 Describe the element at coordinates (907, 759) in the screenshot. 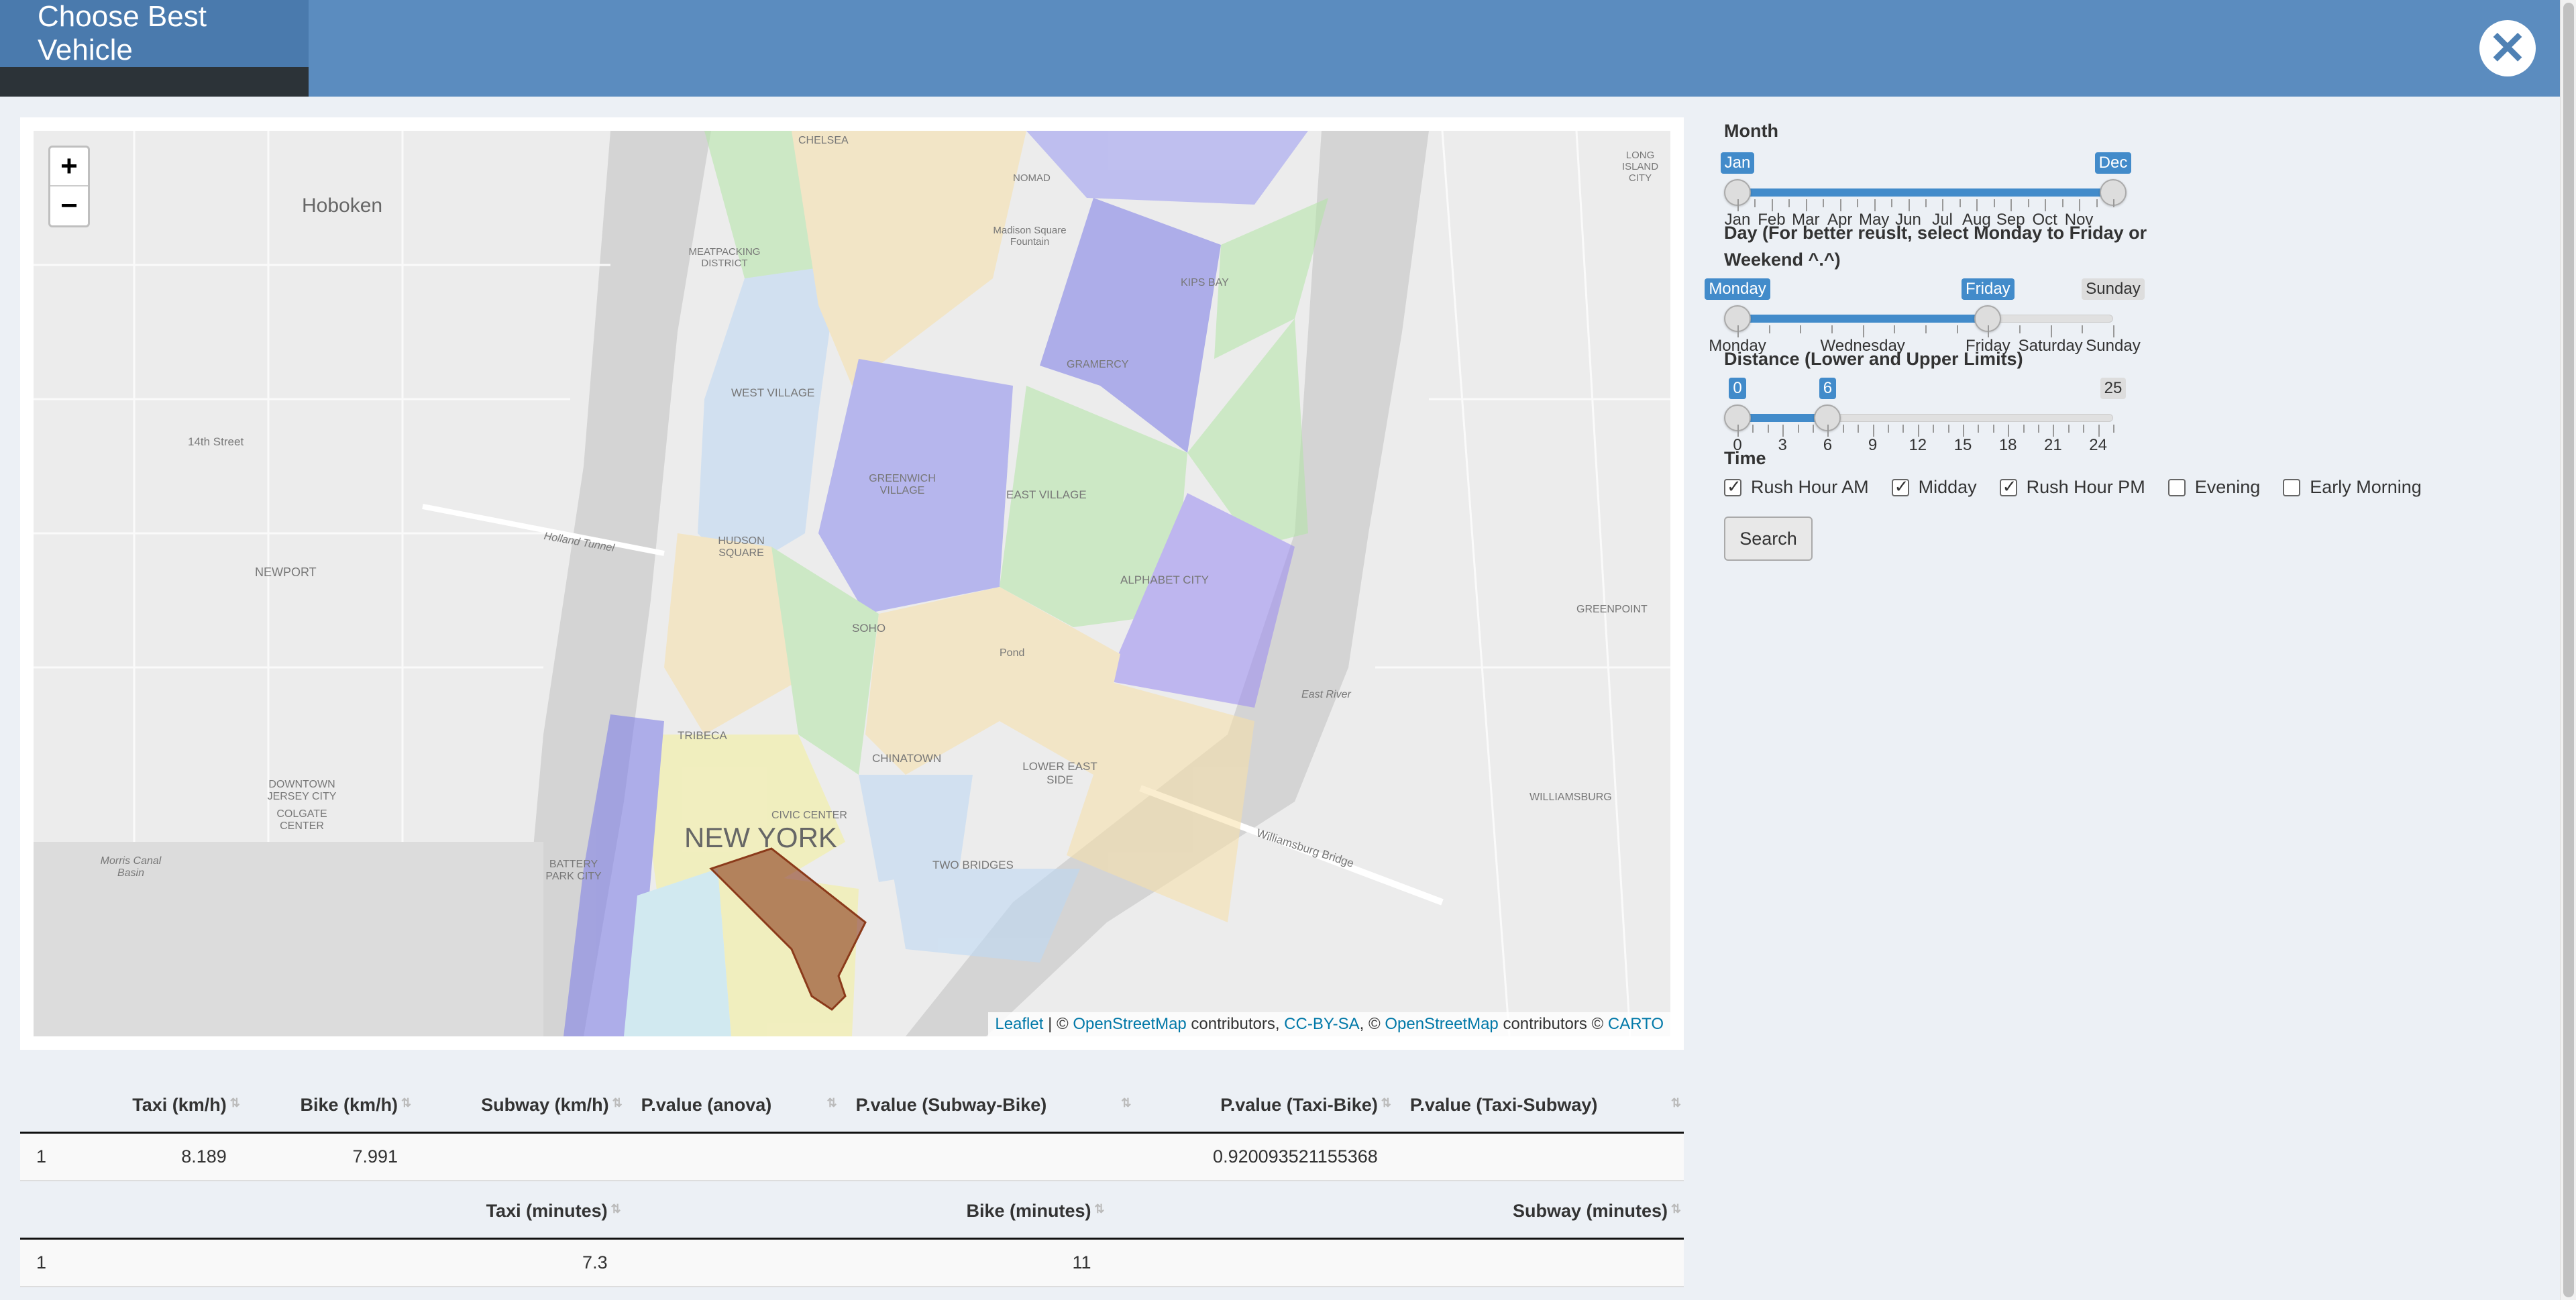

I see `label-chinatown: CHINATOWN` at that location.